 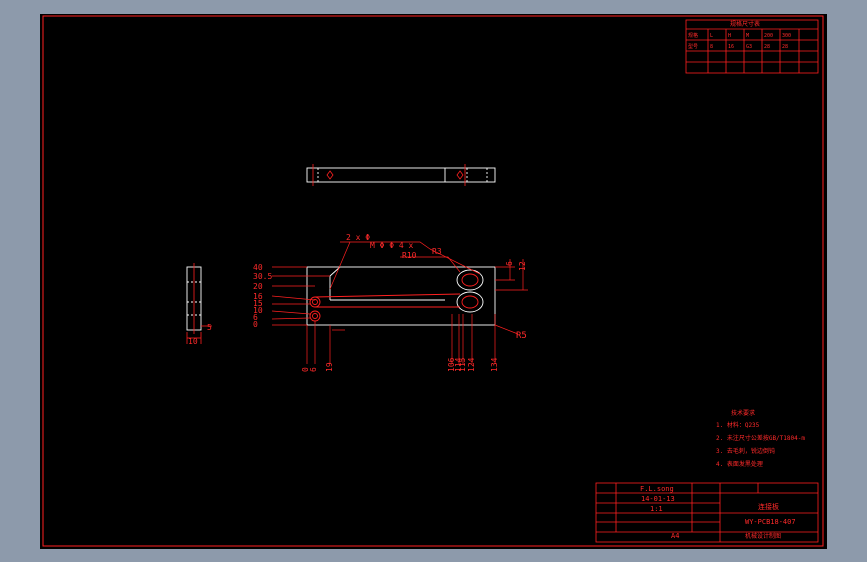 What do you see at coordinates (749, 47) in the screenshot?
I see `spec-table-cell: G3` at bounding box center [749, 47].